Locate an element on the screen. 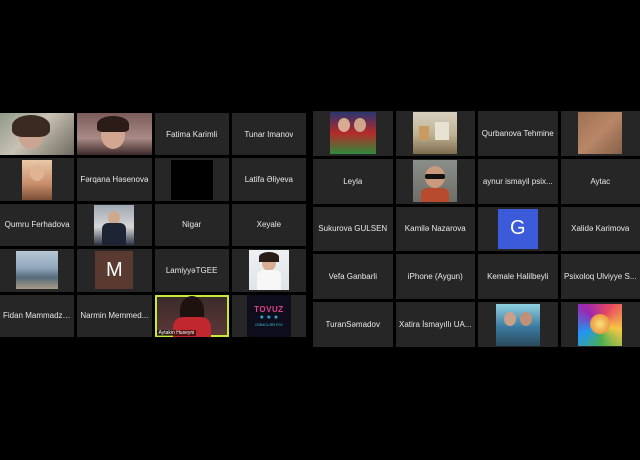 Image resolution: width=640 pixels, height=460 pixels. participant-name-tile: Latifa Əliyeva is located at coordinates (268, 179).